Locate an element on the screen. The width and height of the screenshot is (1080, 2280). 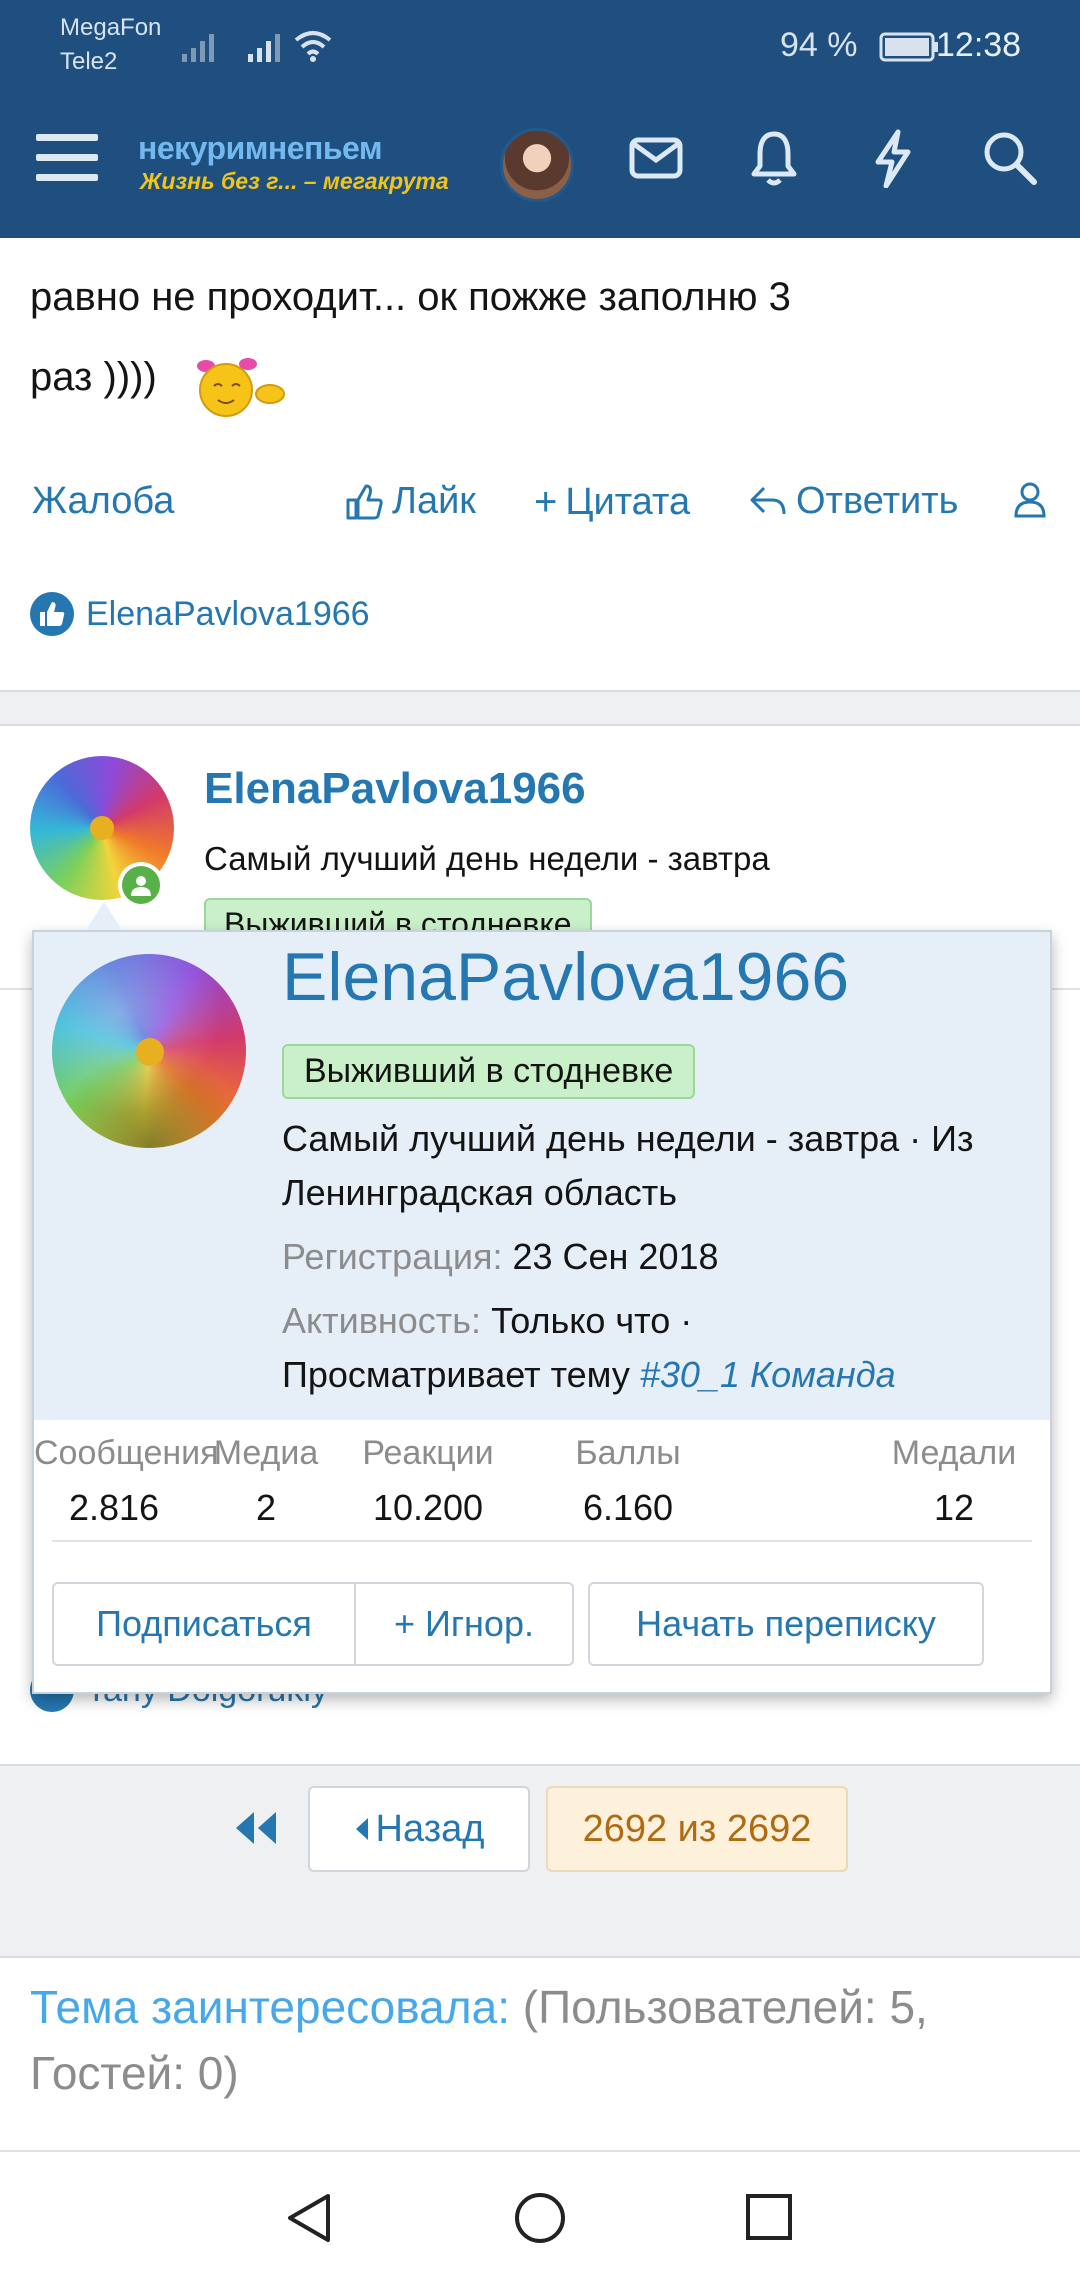
stat-media: Медиа 2 is located at coordinates (266, 1481).